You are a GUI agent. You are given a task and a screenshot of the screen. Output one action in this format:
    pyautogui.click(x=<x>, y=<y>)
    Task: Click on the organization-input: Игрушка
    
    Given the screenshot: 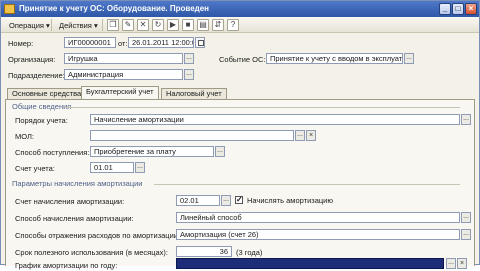 What is the action you would take?
    pyautogui.click(x=123, y=58)
    